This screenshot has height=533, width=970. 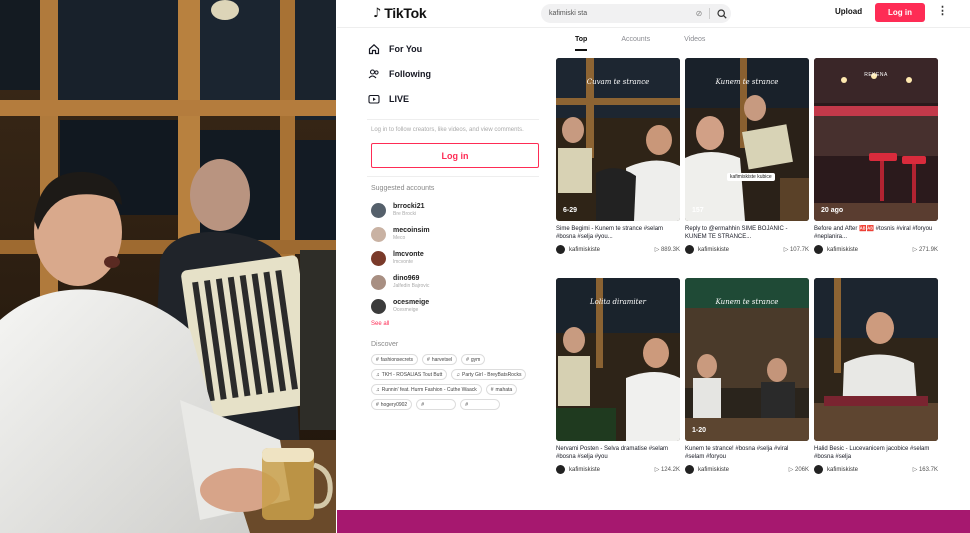 I want to click on account-name: mecoinsim, so click(x=411, y=230).